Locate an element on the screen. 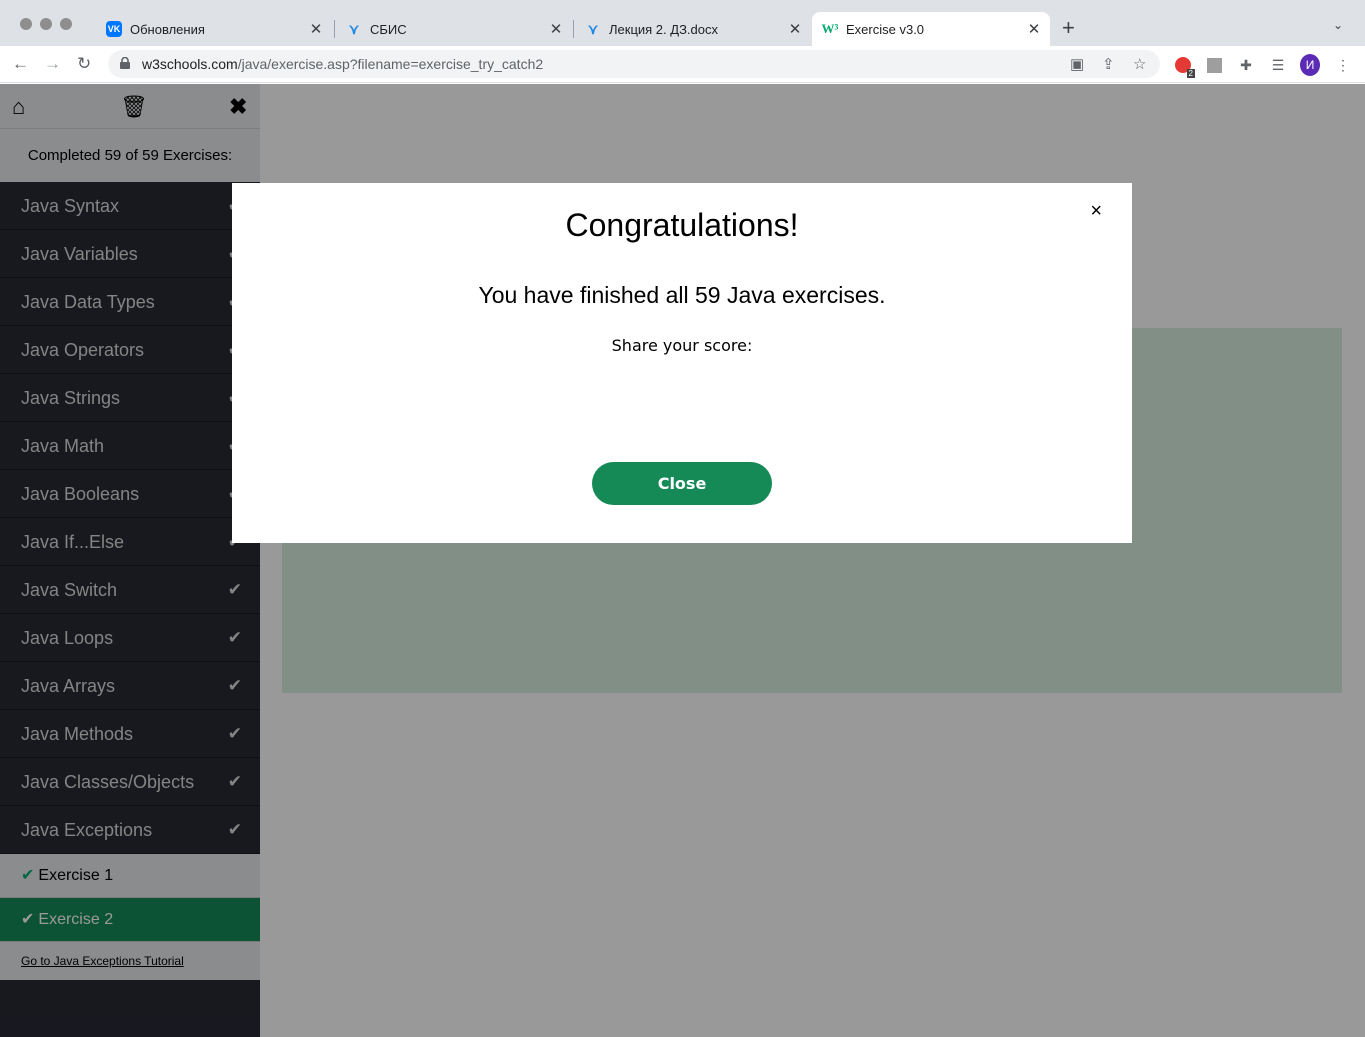  menu-icon: ⋮ is located at coordinates (1343, 65).